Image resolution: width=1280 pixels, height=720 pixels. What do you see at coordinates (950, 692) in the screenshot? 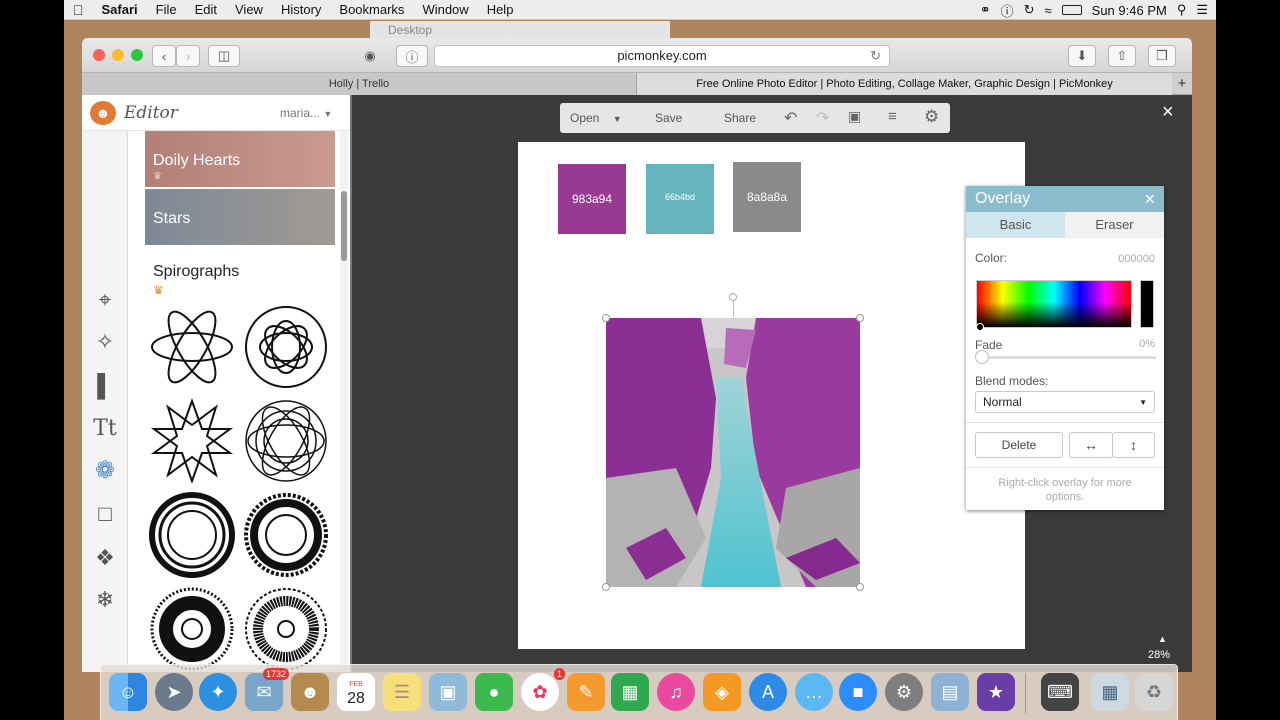
I see `image-capture-icon: ▤` at bounding box center [950, 692].